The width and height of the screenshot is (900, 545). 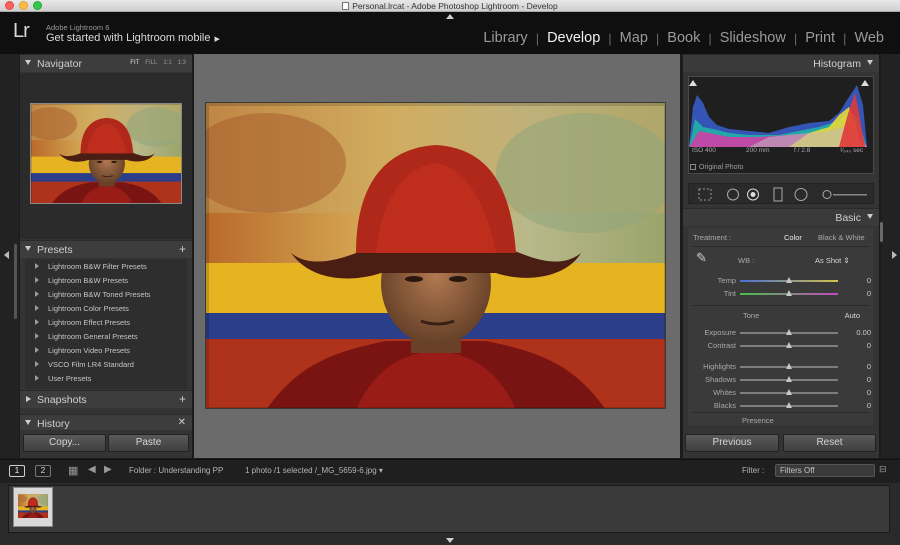 What do you see at coordinates (825, 470) in the screenshot?
I see `filter-dropdown: Filters Off` at bounding box center [825, 470].